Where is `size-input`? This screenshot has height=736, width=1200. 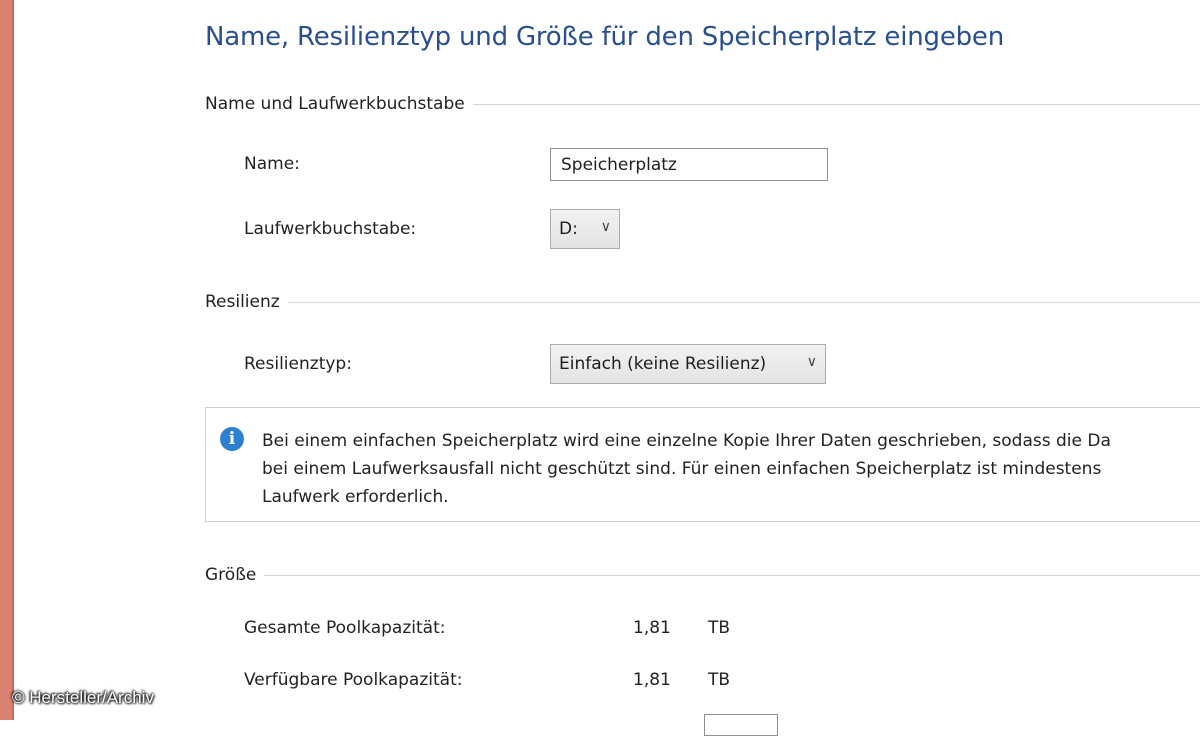
size-input is located at coordinates (741, 725).